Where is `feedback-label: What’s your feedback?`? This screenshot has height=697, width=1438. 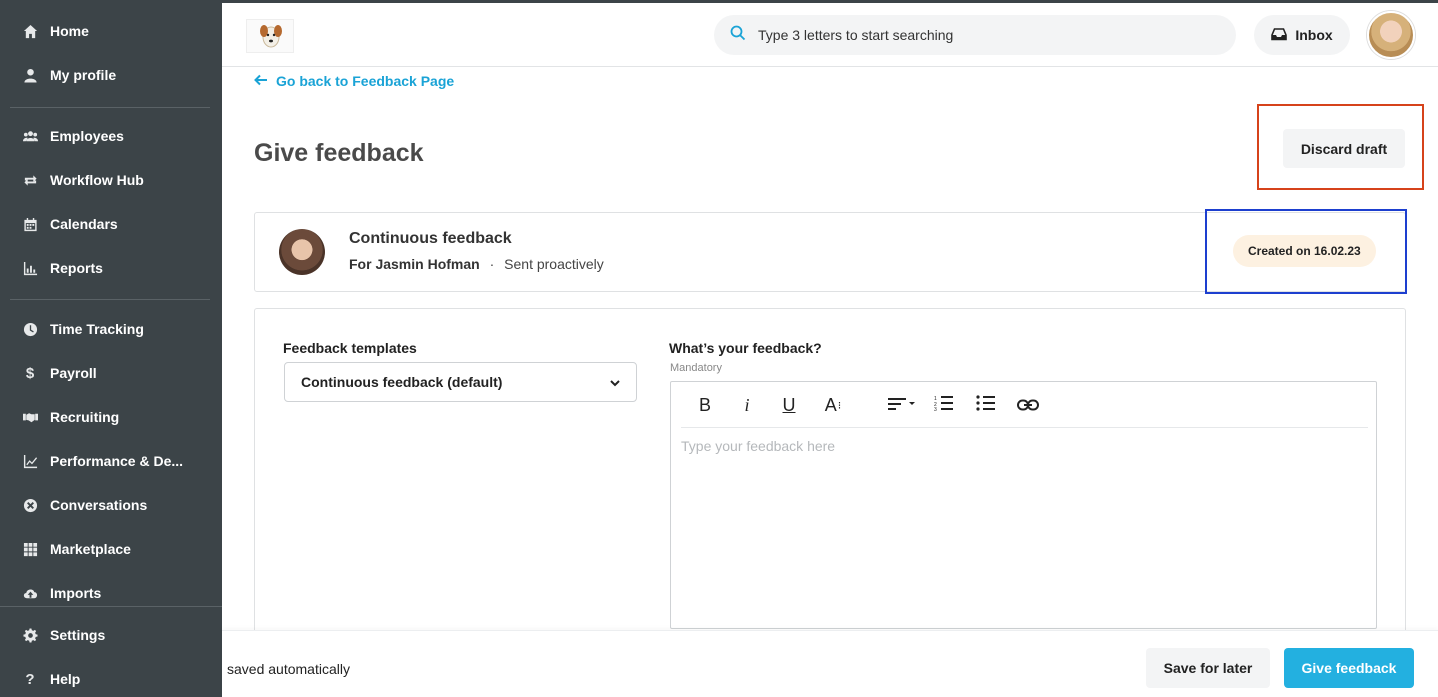
feedback-label: What’s your feedback? is located at coordinates (745, 348).